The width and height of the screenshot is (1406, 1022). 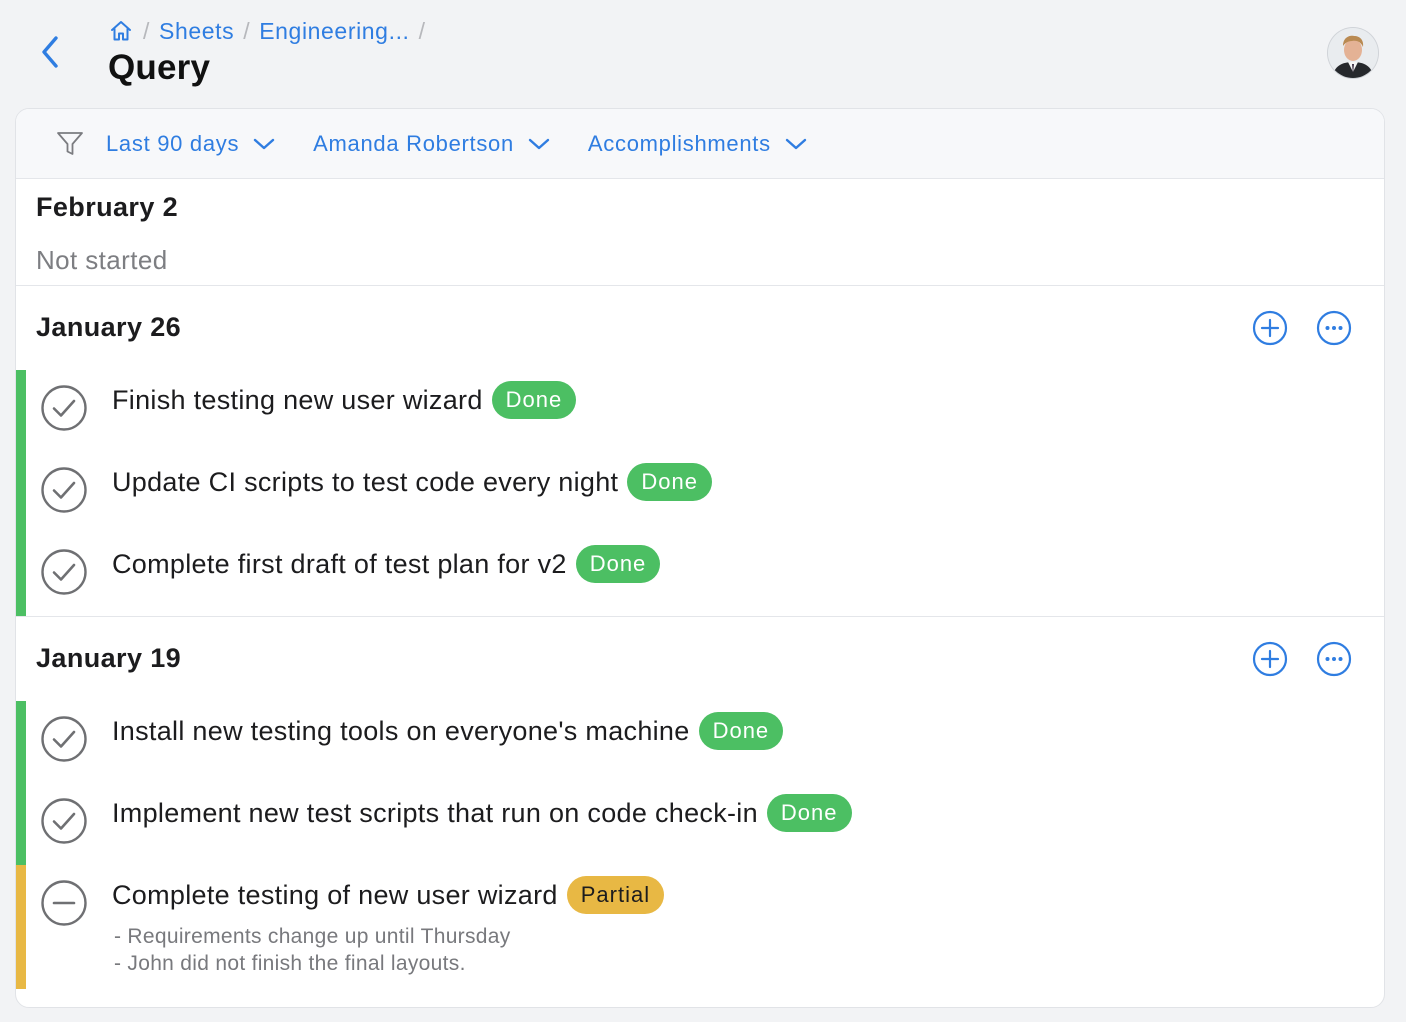 What do you see at coordinates (700, 659) in the screenshot?
I see `section-header: January 19` at bounding box center [700, 659].